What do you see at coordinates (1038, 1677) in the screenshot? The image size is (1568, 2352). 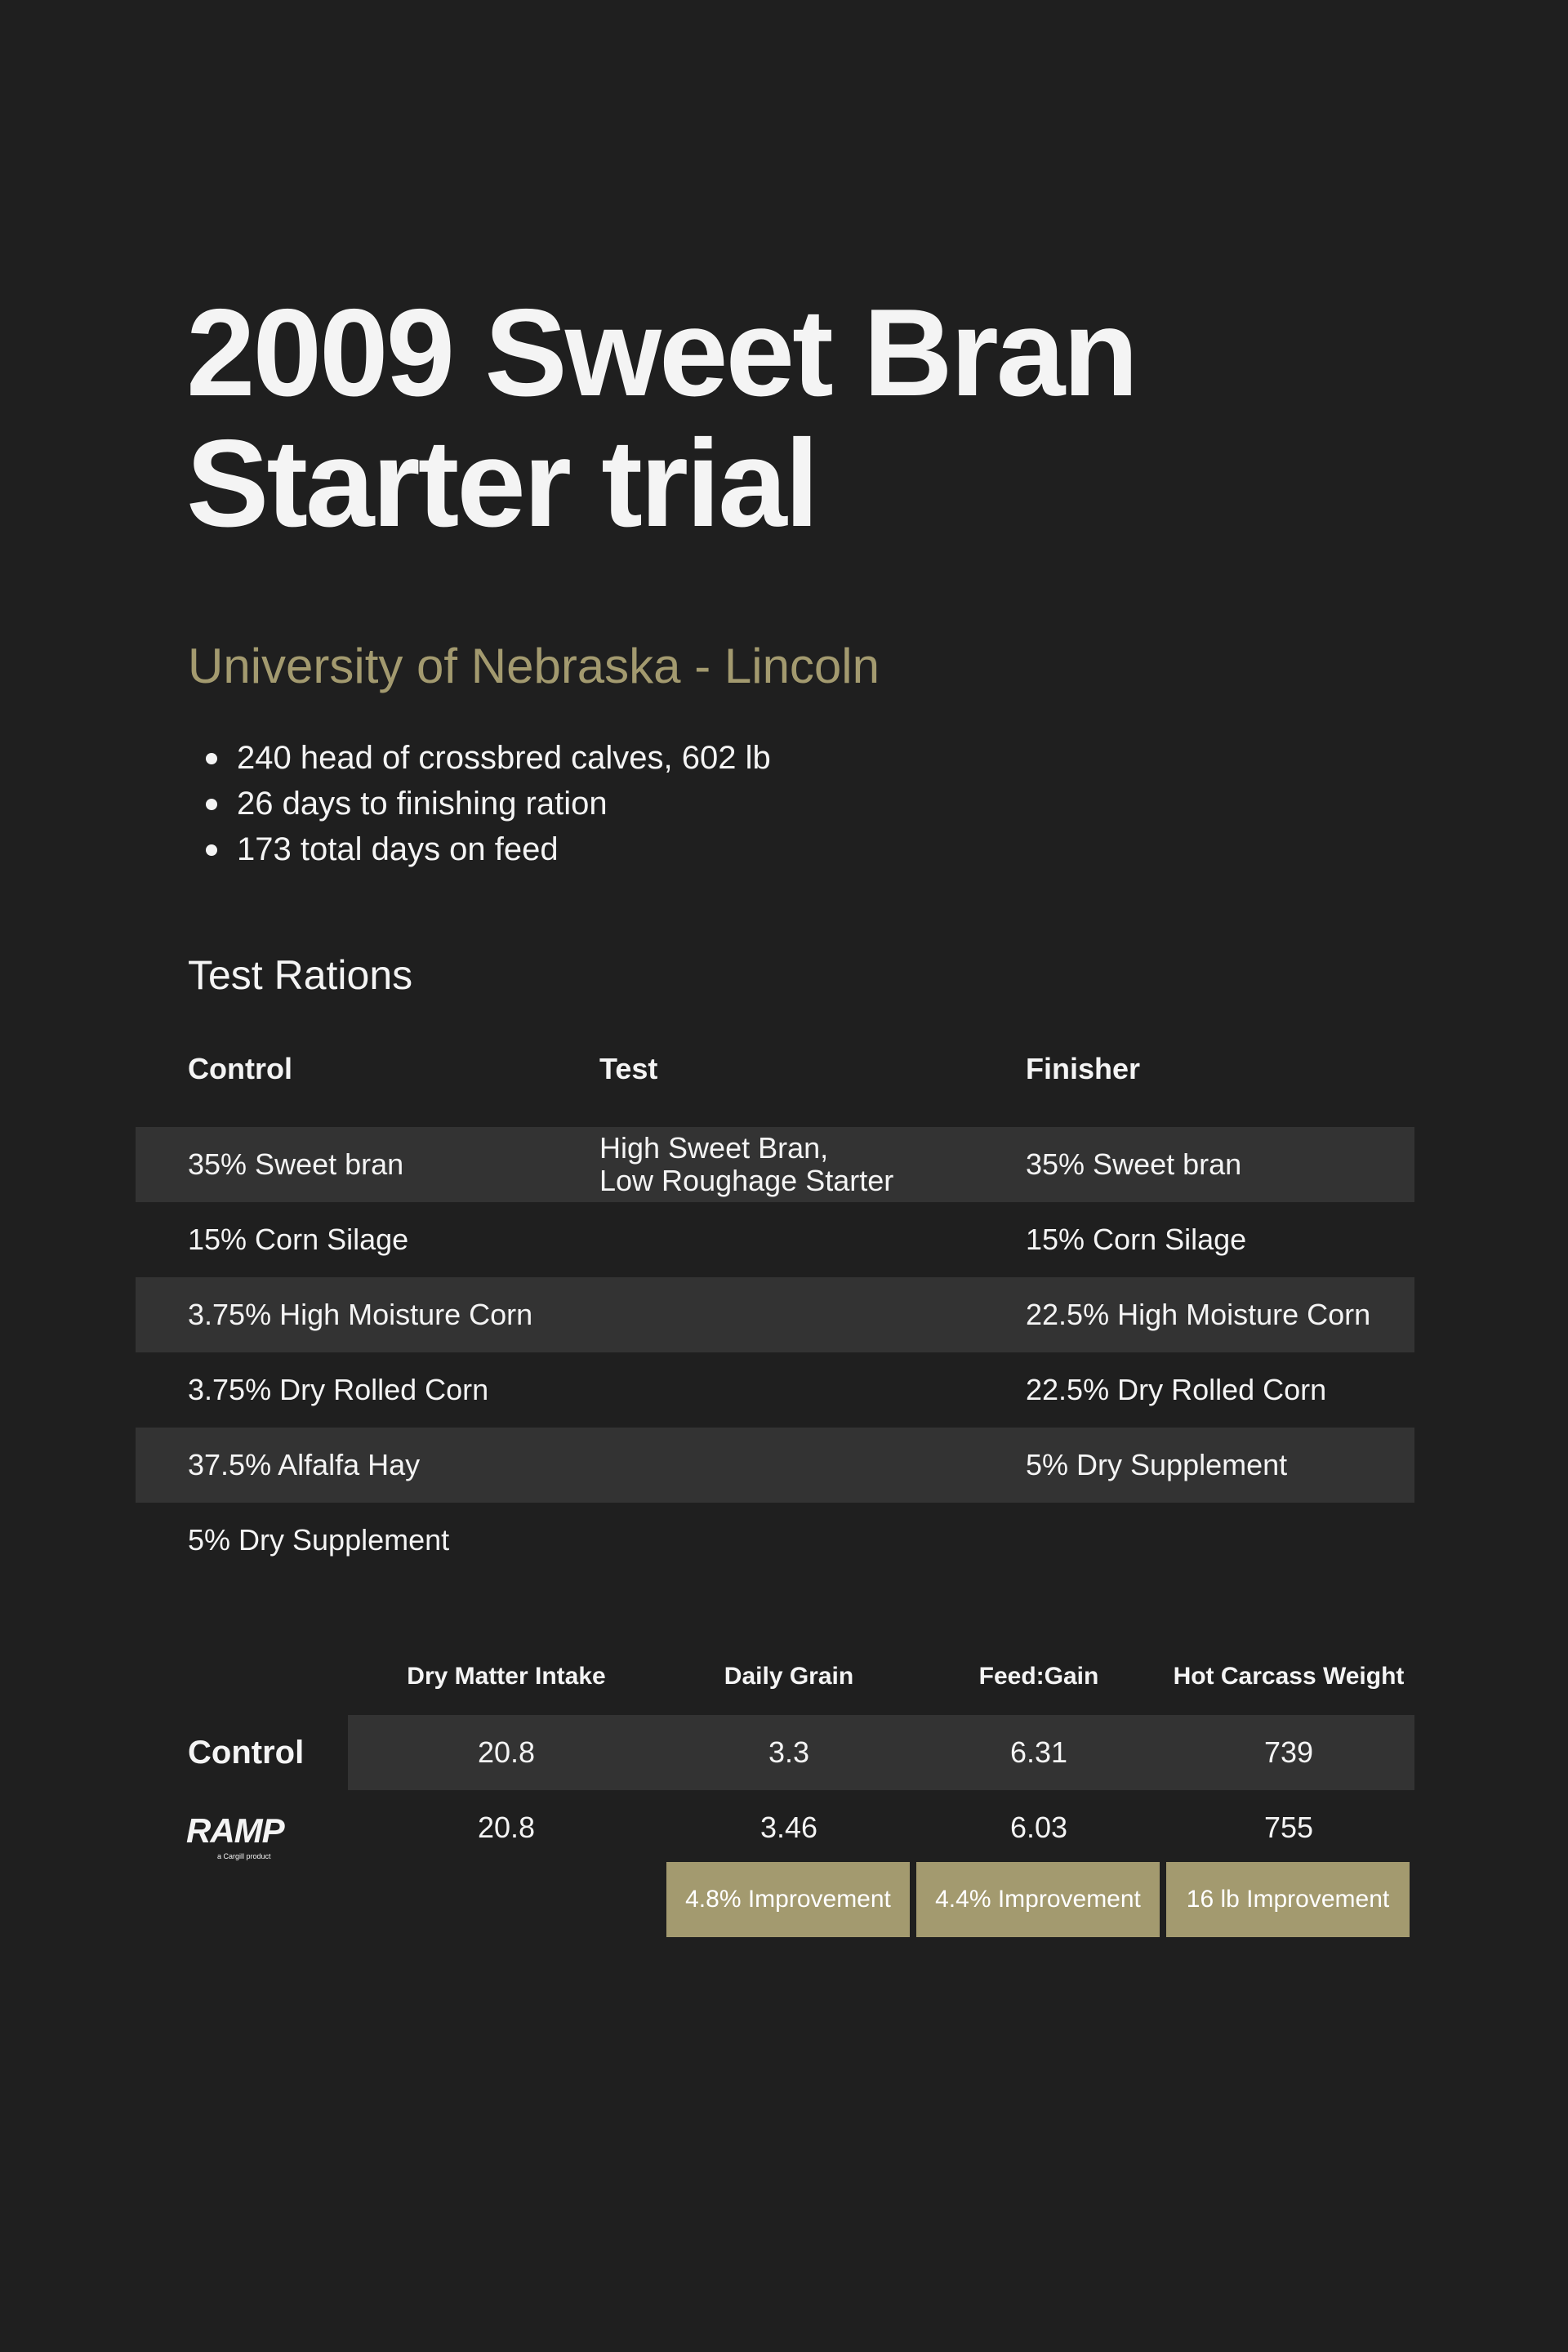 I see `column-header-feed-gain: Feed:Gain` at bounding box center [1038, 1677].